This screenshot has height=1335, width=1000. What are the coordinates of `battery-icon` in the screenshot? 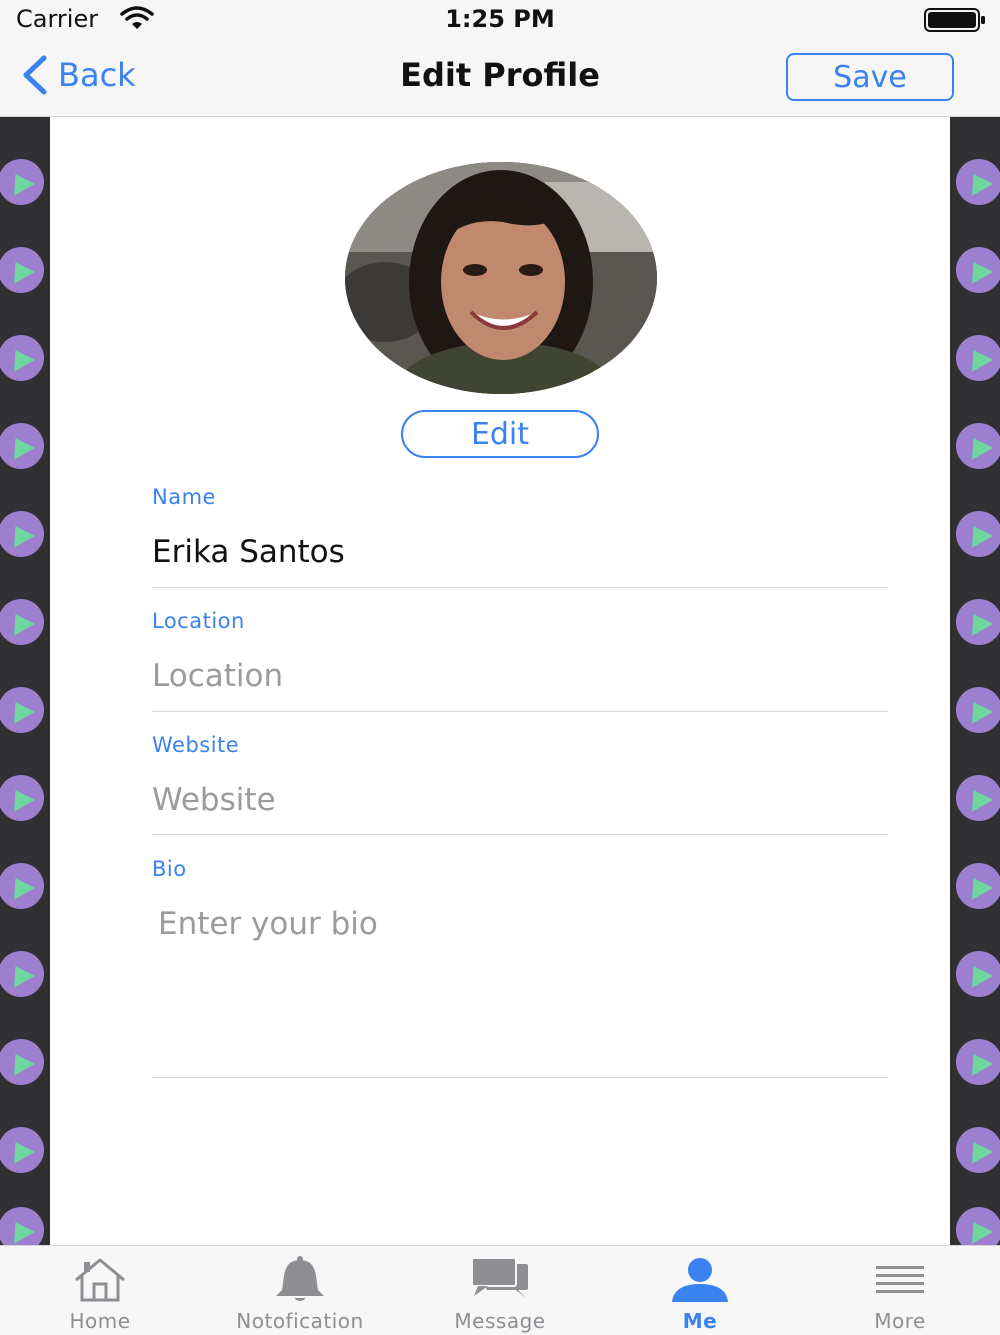 It's located at (955, 22).